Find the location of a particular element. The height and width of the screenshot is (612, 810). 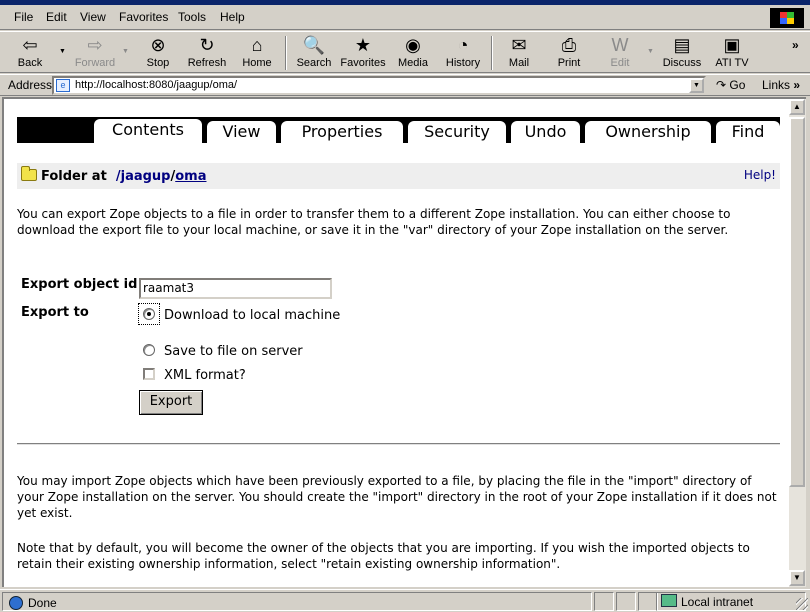

tab-ownership: Ownership is located at coordinates (648, 132).